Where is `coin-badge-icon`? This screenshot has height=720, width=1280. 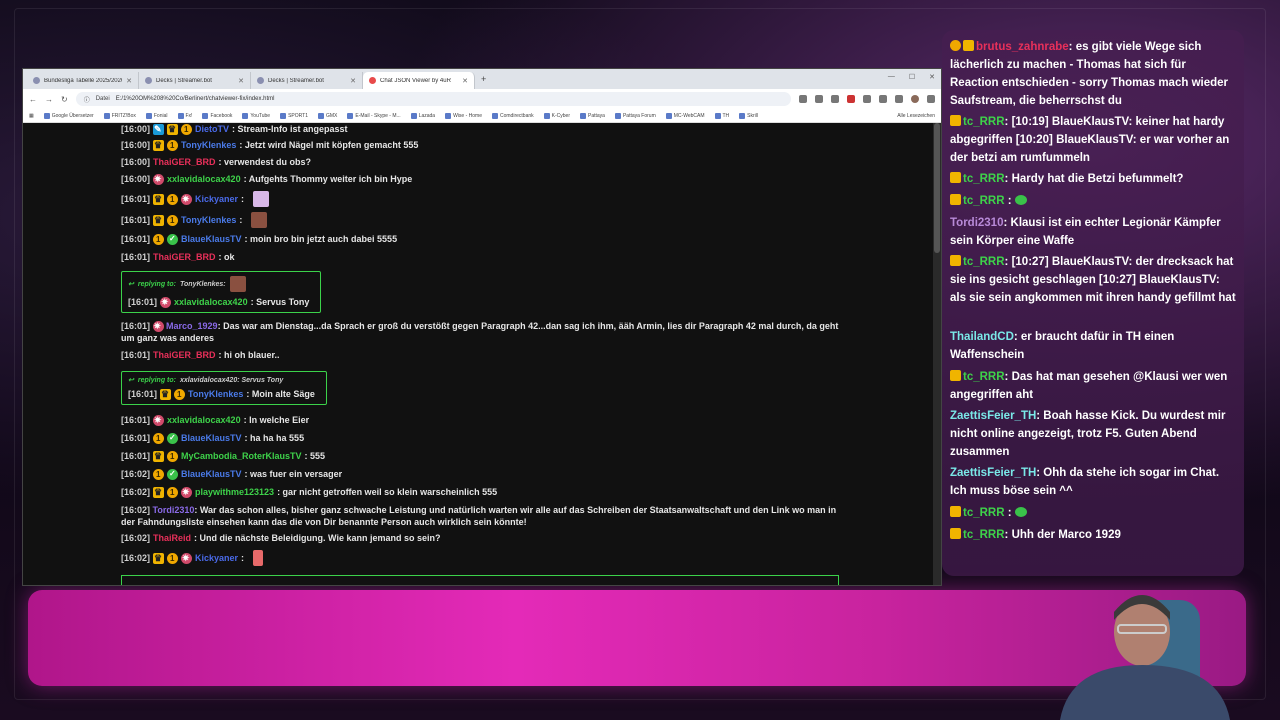
coin-badge-icon is located at coordinates (180, 394).